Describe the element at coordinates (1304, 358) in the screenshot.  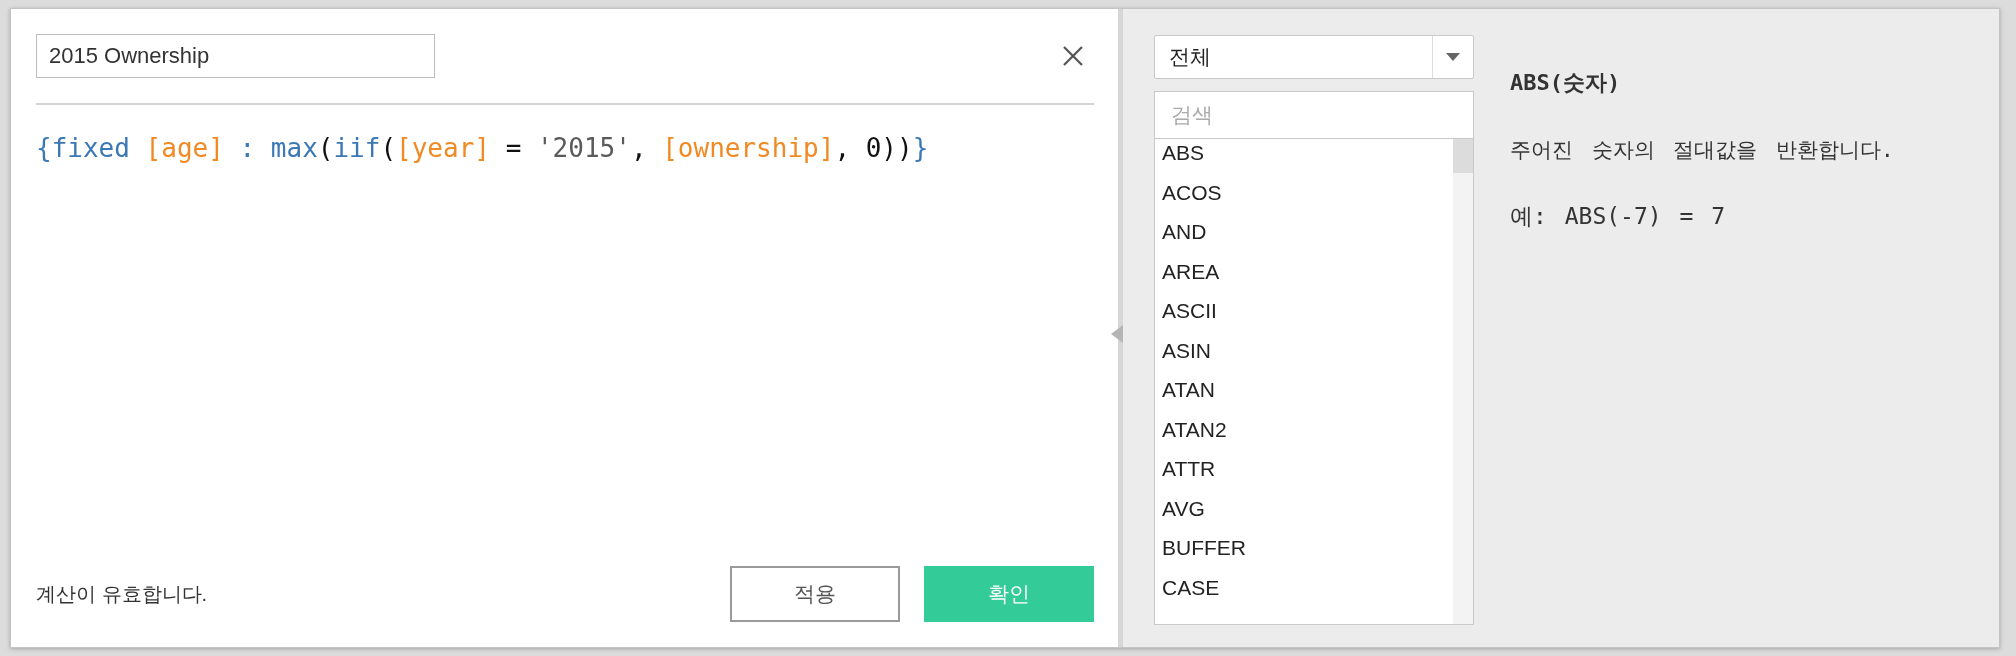
I see `function-list-item: ASIN` at that location.